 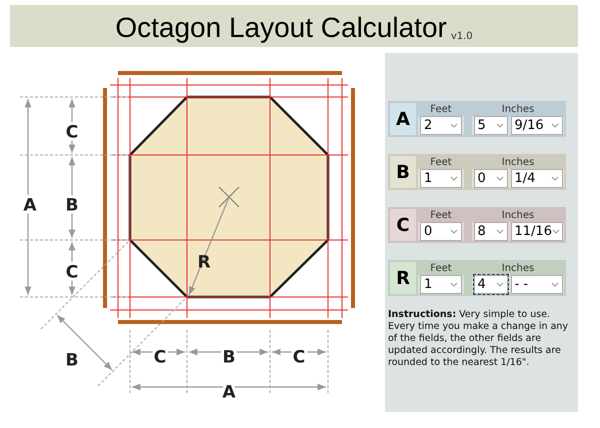 What do you see at coordinates (441, 231) in the screenshot?
I see `feet-select: 0` at bounding box center [441, 231].